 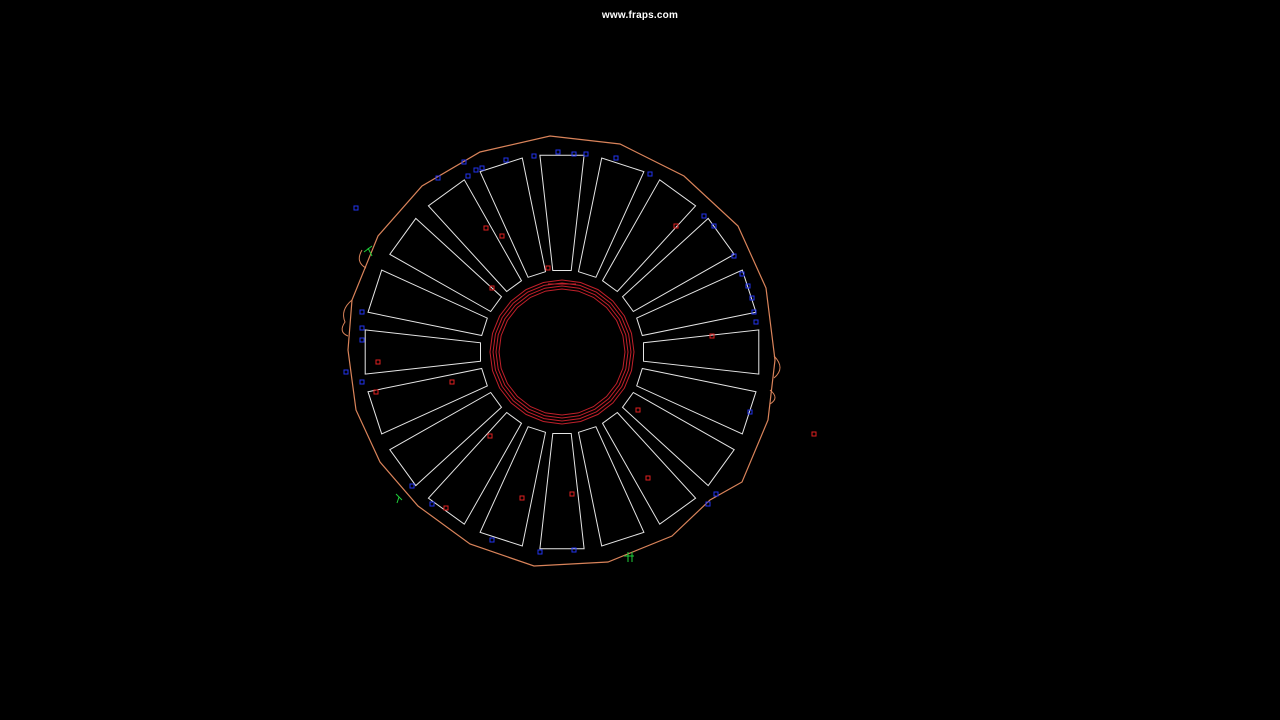 I want to click on outline-bump, so click(x=362, y=259).